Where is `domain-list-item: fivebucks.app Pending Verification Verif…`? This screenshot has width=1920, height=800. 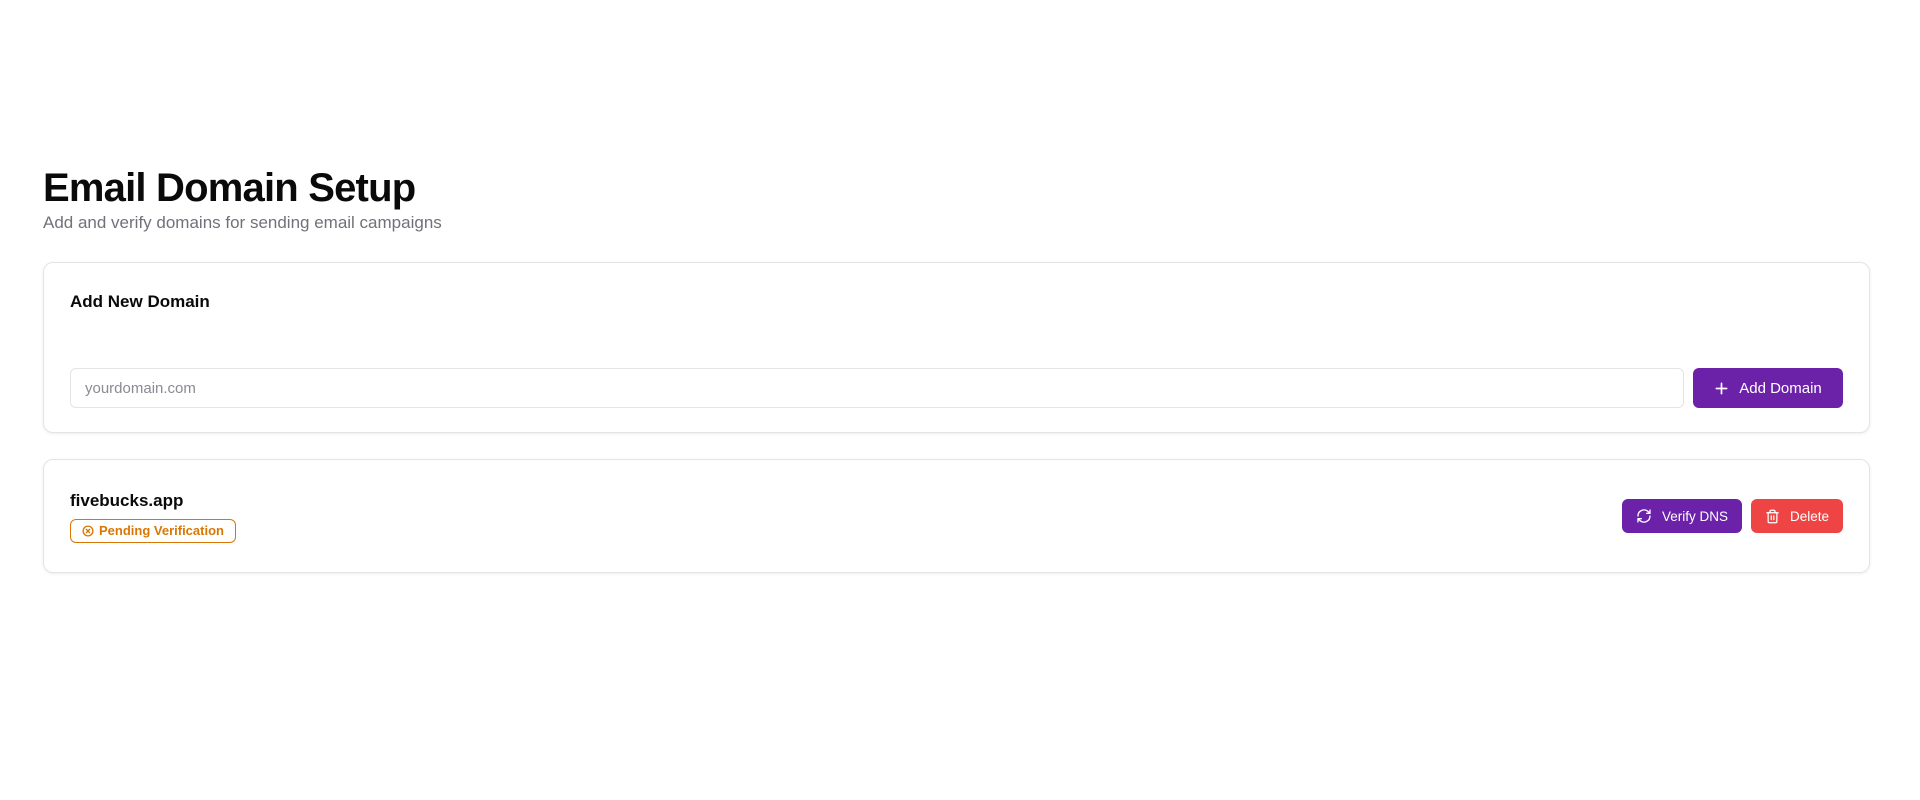 domain-list-item: fivebucks.app Pending Verification Verif… is located at coordinates (956, 516).